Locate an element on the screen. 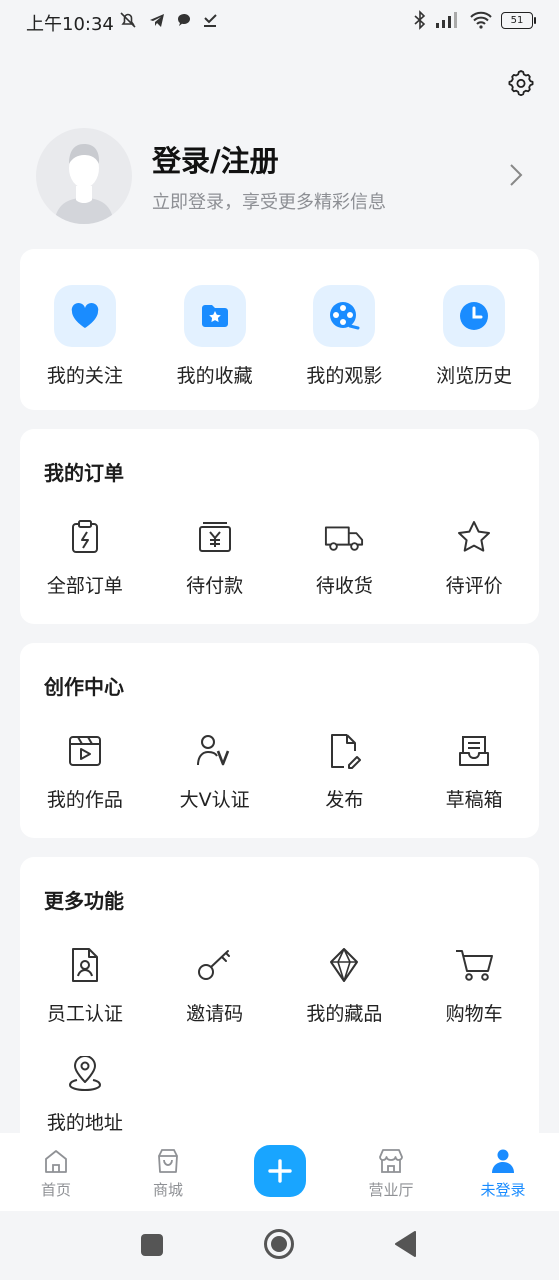  system-status-icons: 51 is located at coordinates (474, 20).